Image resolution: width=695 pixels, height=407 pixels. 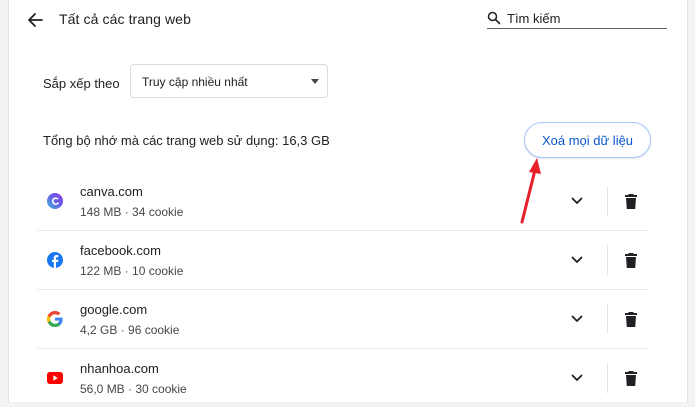 I want to click on site-name: nhanhoa.com, so click(x=119, y=368).